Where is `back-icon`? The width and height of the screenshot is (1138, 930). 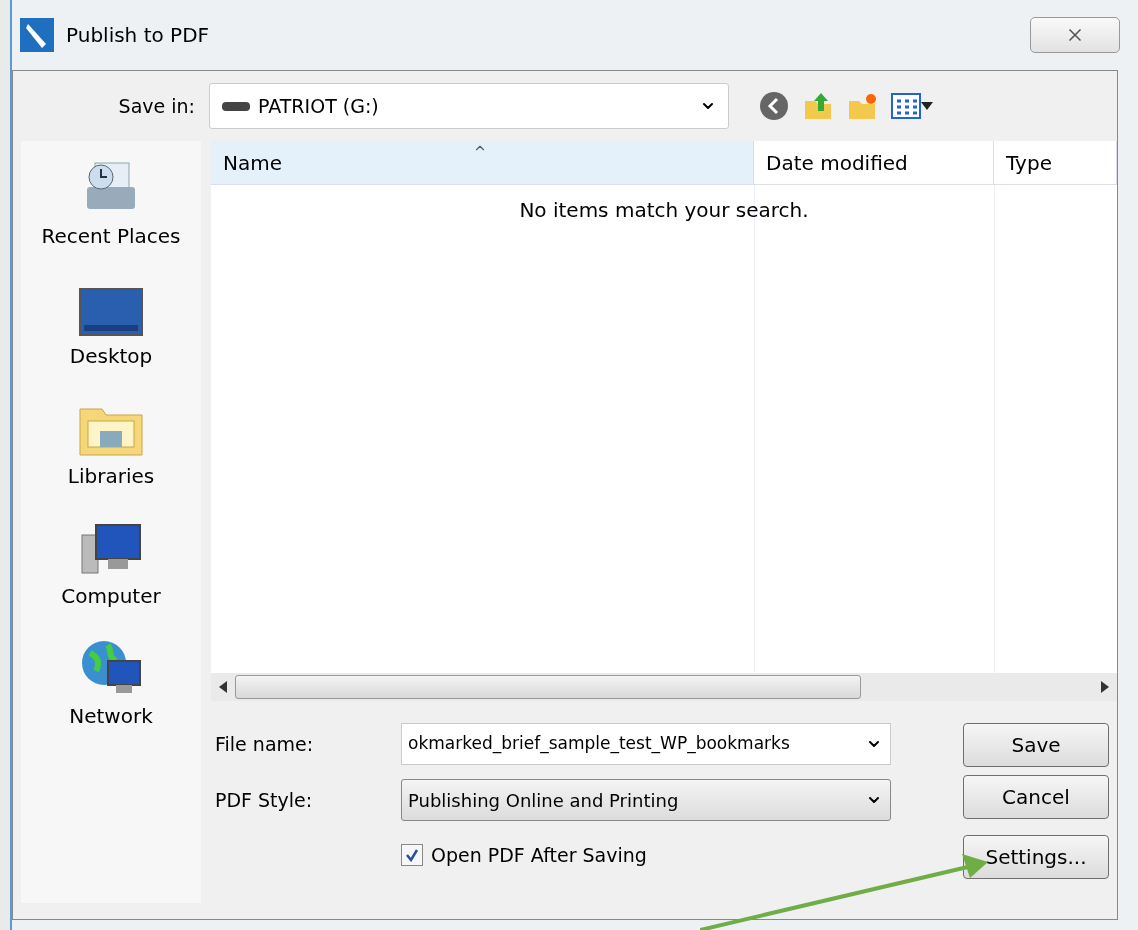 back-icon is located at coordinates (774, 106).